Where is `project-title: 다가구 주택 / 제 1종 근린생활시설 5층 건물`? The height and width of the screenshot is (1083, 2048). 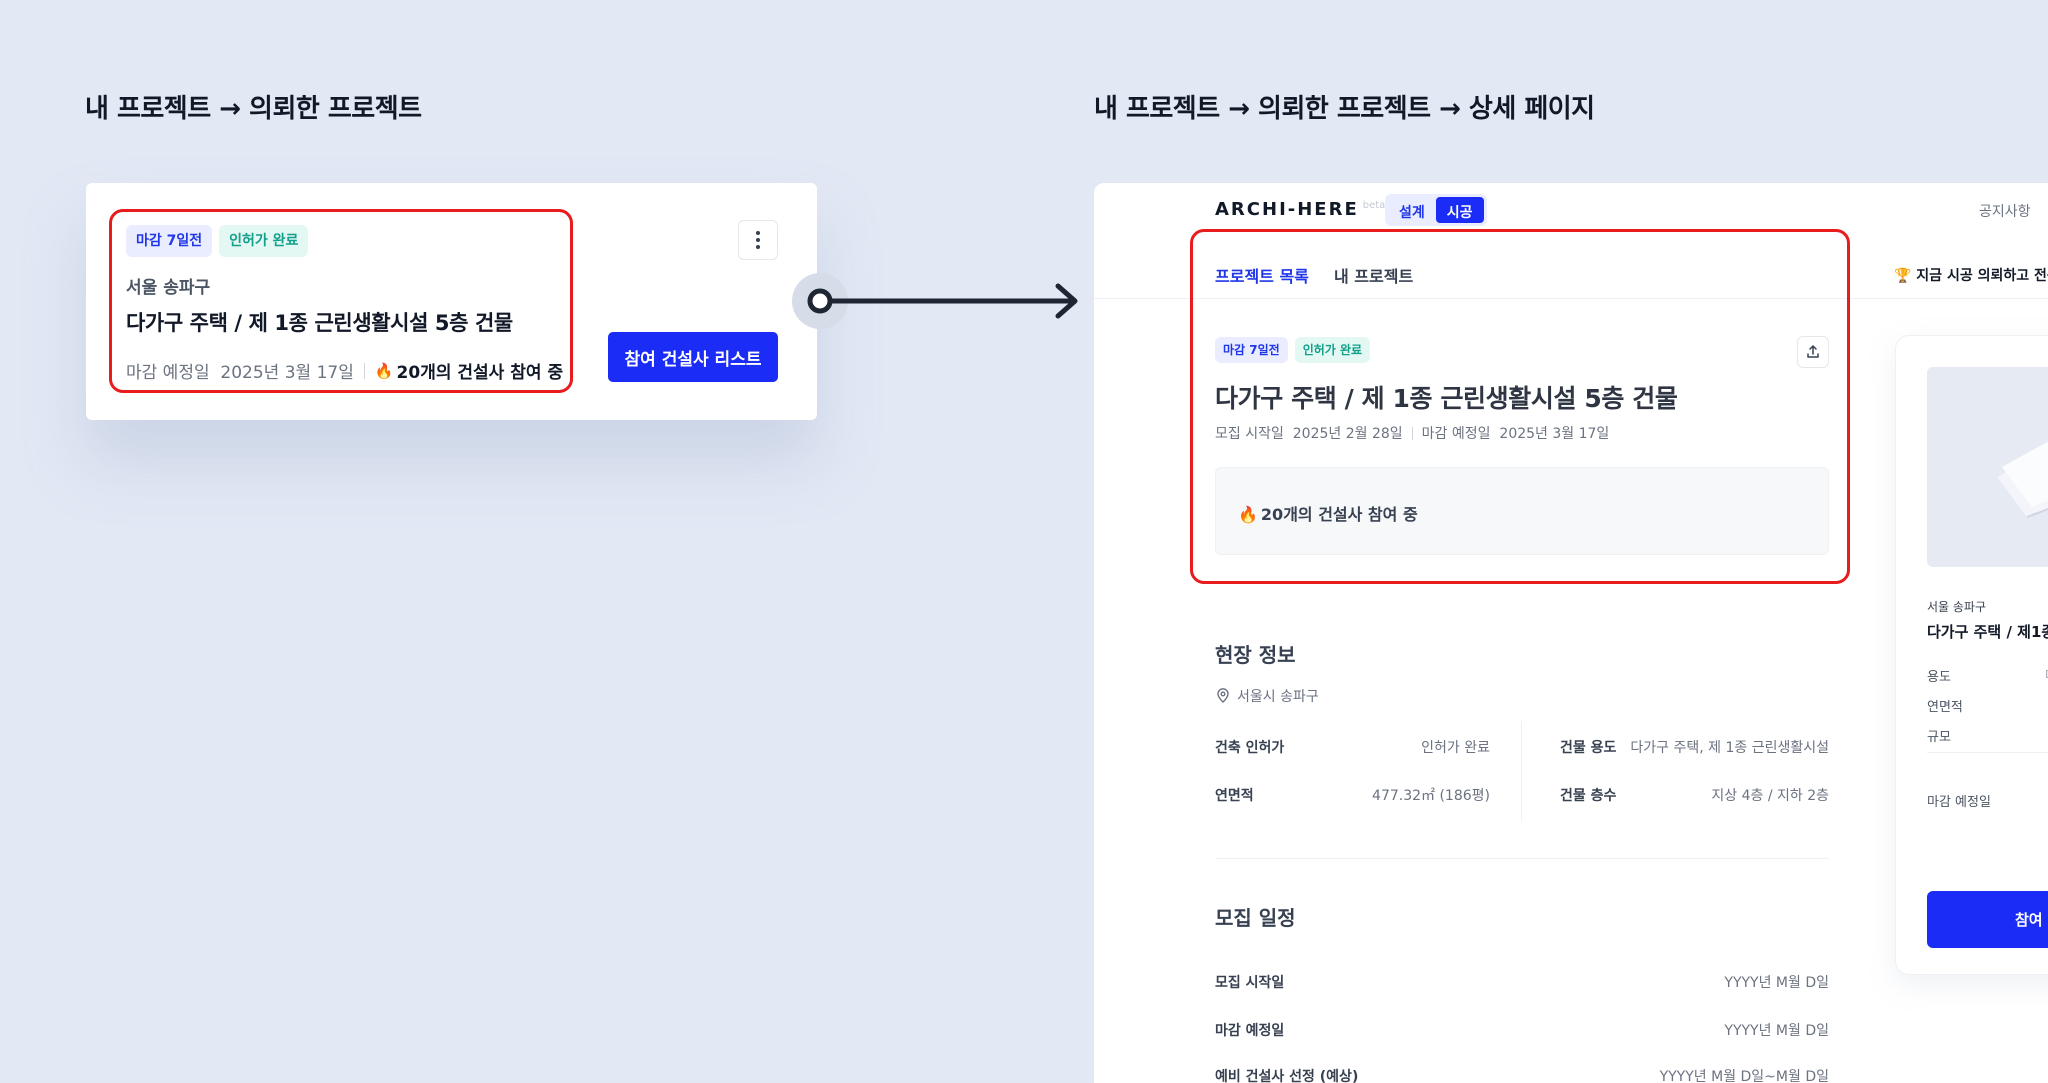 project-title: 다가구 주택 / 제 1종 근린생활시설 5층 건물 is located at coordinates (319, 322).